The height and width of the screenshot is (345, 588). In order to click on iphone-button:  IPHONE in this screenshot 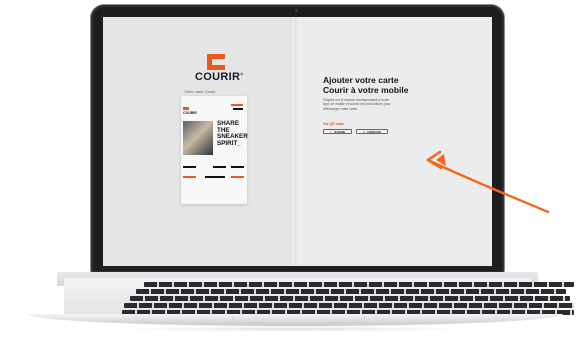, I will do `click(337, 131)`.